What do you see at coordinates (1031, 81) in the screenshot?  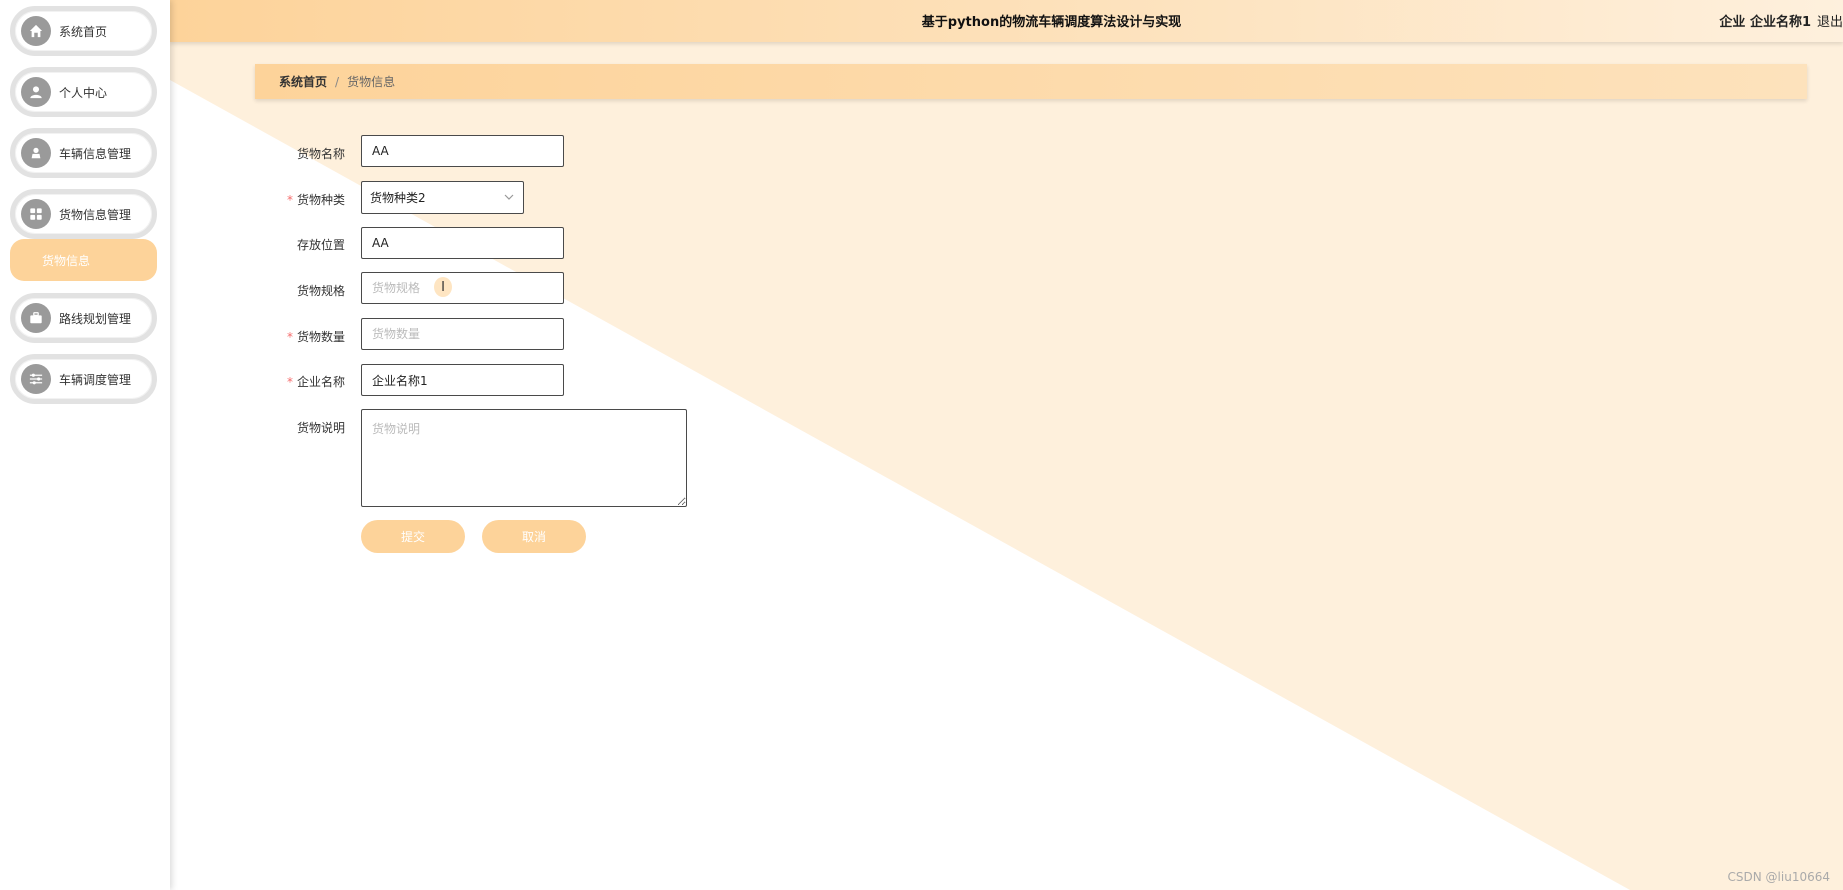 I see `breadcrumb: 系统首页 / 货物信息` at bounding box center [1031, 81].